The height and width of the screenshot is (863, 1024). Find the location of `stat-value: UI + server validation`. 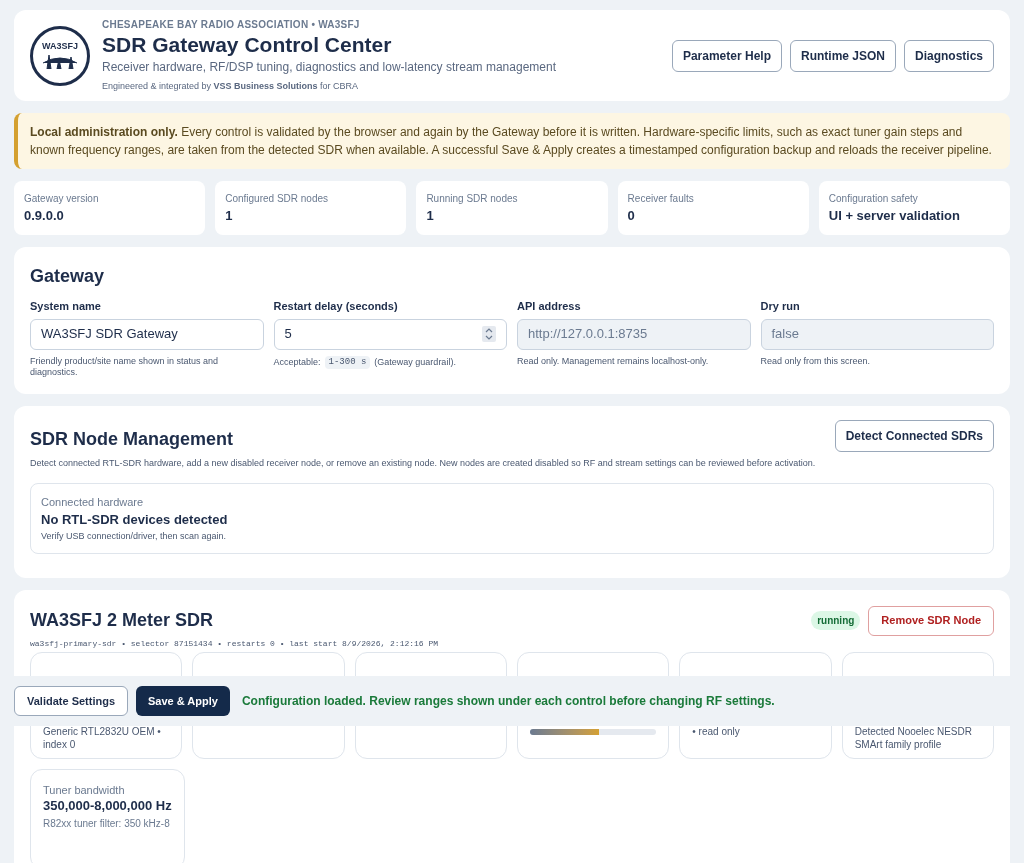

stat-value: UI + server validation is located at coordinates (894, 215).